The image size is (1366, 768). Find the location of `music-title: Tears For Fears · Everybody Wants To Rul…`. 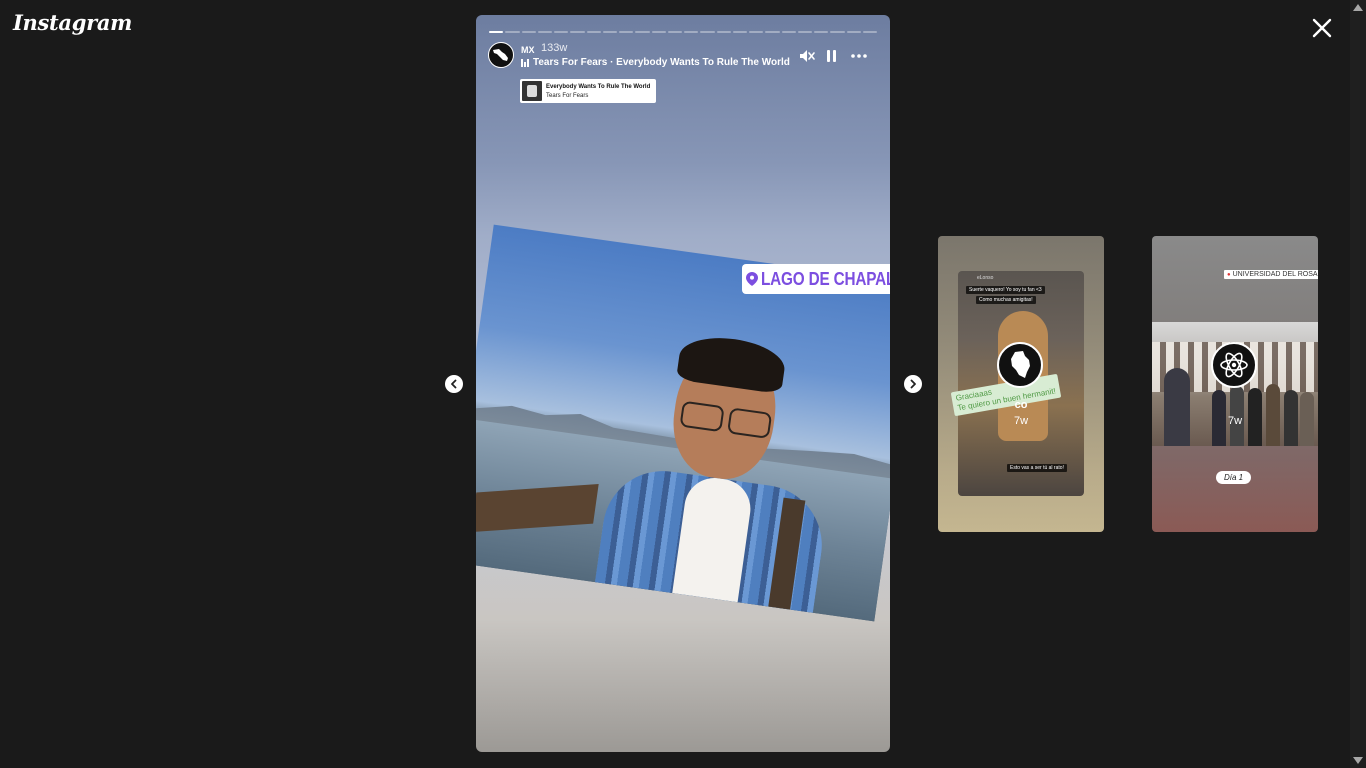

music-title: Tears For Fears · Everybody Wants To Rul… is located at coordinates (661, 62).